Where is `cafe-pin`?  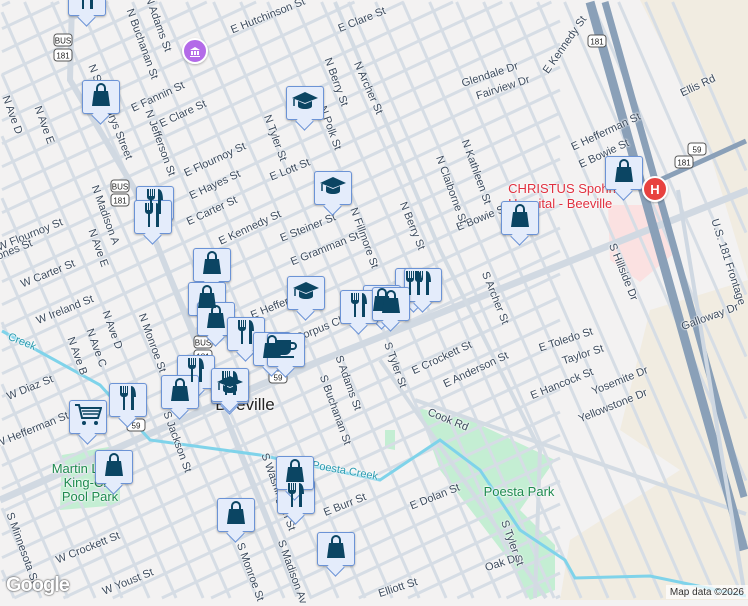 cafe-pin is located at coordinates (286, 350).